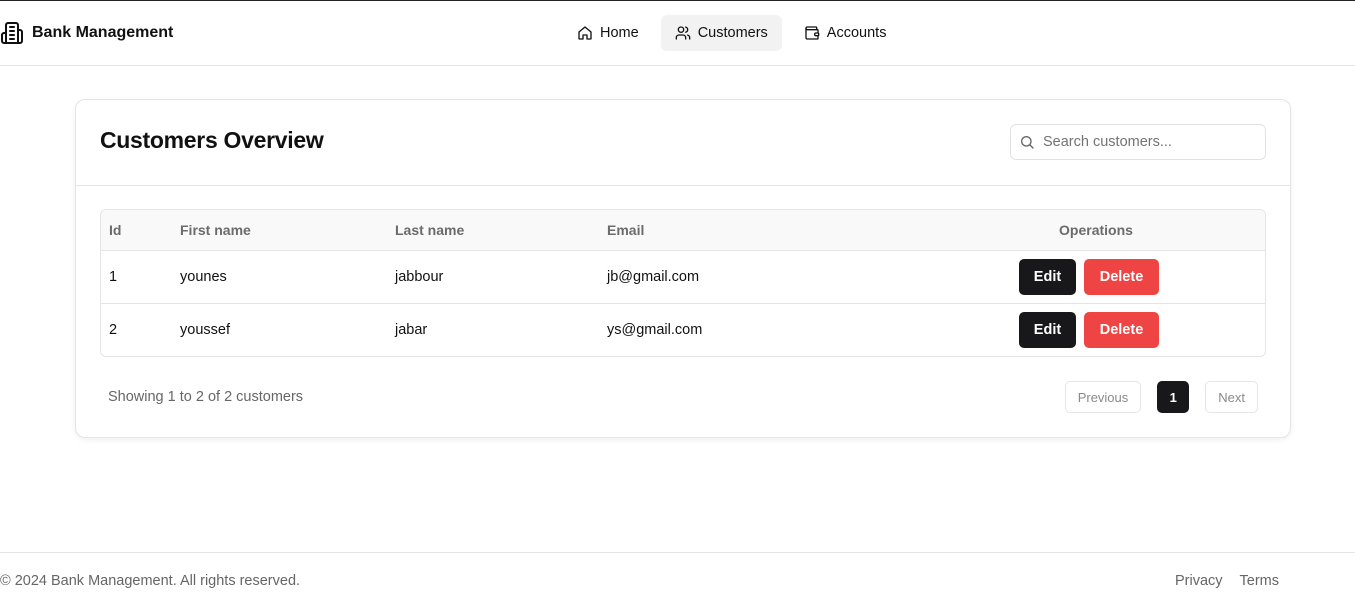  What do you see at coordinates (113, 329) in the screenshot?
I see `cell-id: 2` at bounding box center [113, 329].